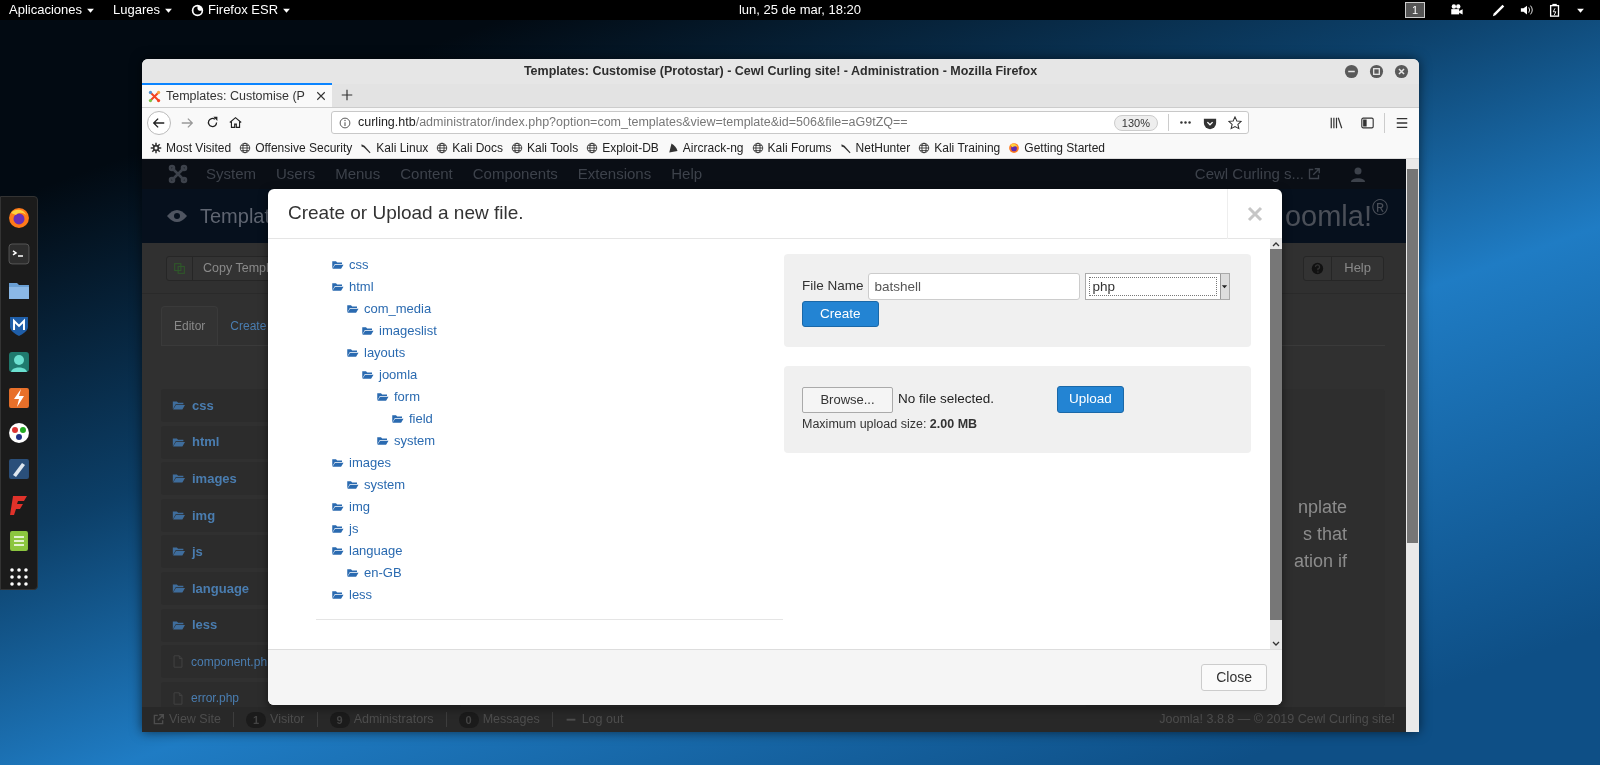 The height and width of the screenshot is (765, 1600). I want to click on help-button: Help, so click(1343, 268).